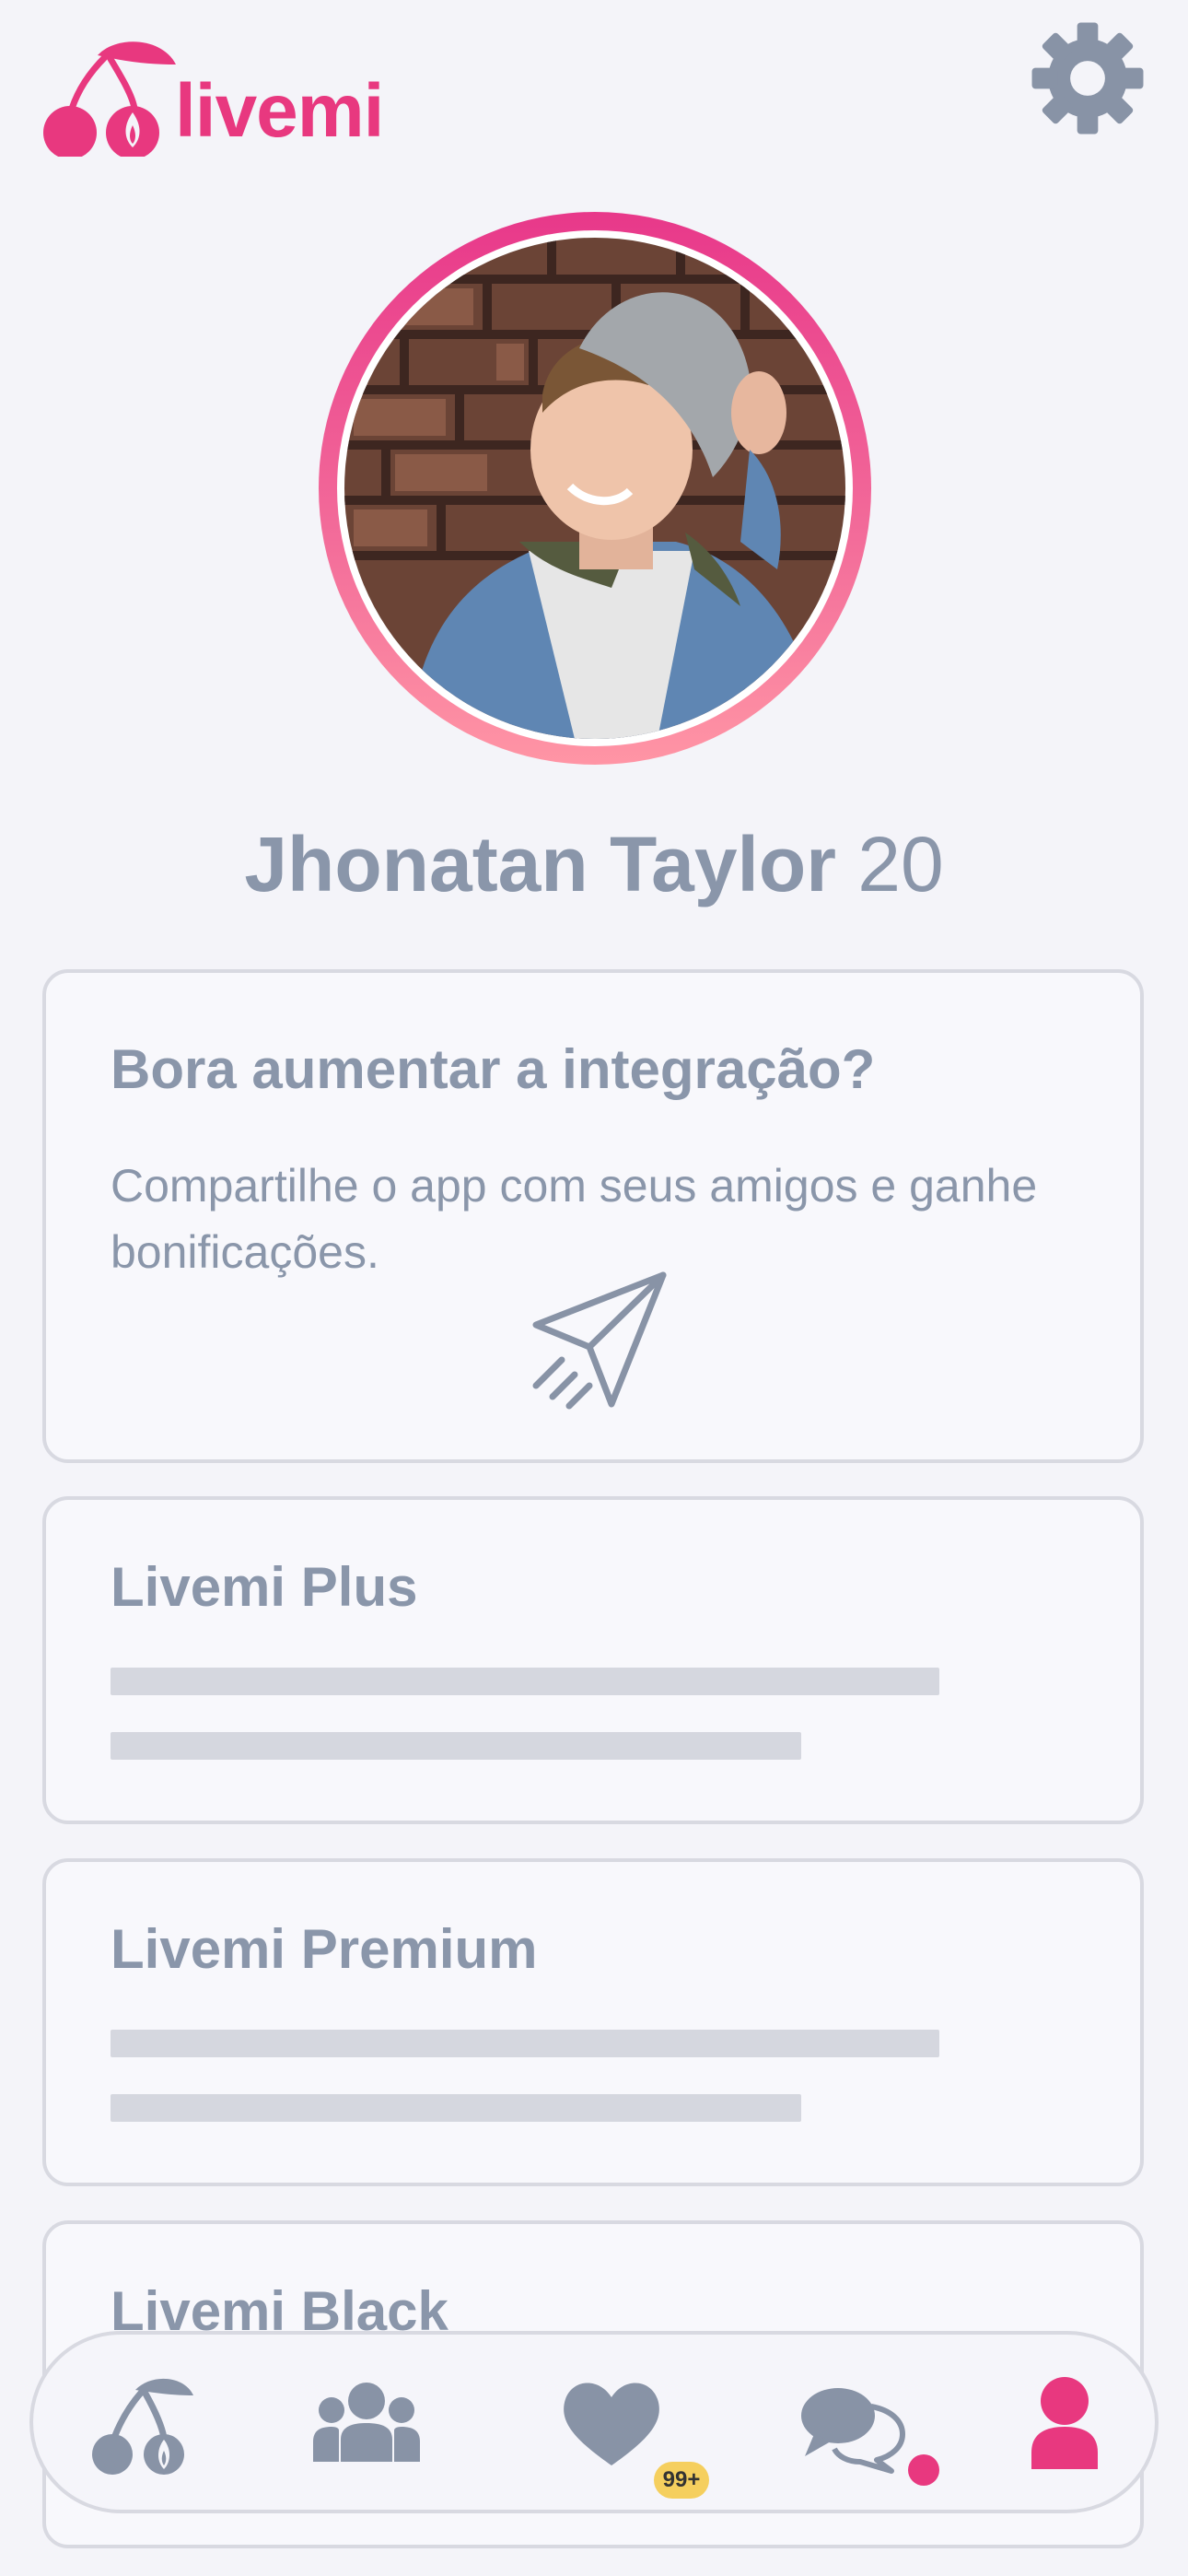 Image resolution: width=1188 pixels, height=2576 pixels. What do you see at coordinates (540, 864) in the screenshot?
I see `user-fullname: Jhonatan Taylor` at bounding box center [540, 864].